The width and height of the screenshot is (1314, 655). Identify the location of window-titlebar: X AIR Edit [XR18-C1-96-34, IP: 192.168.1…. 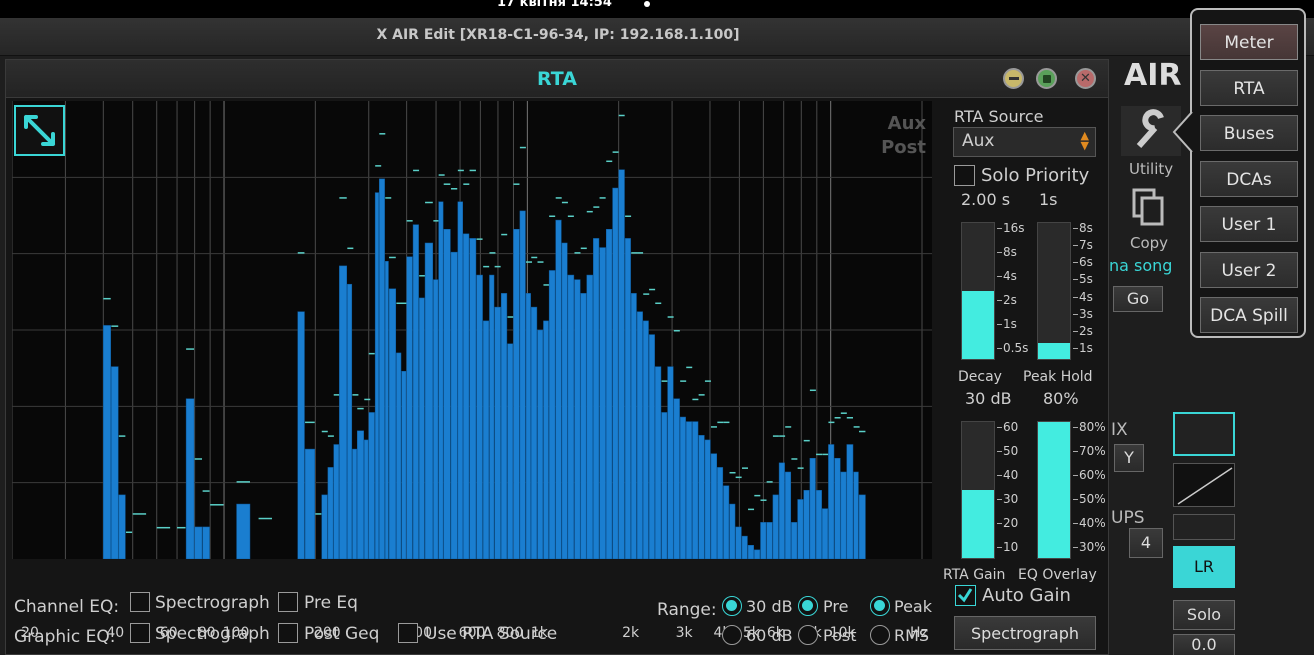
(657, 37).